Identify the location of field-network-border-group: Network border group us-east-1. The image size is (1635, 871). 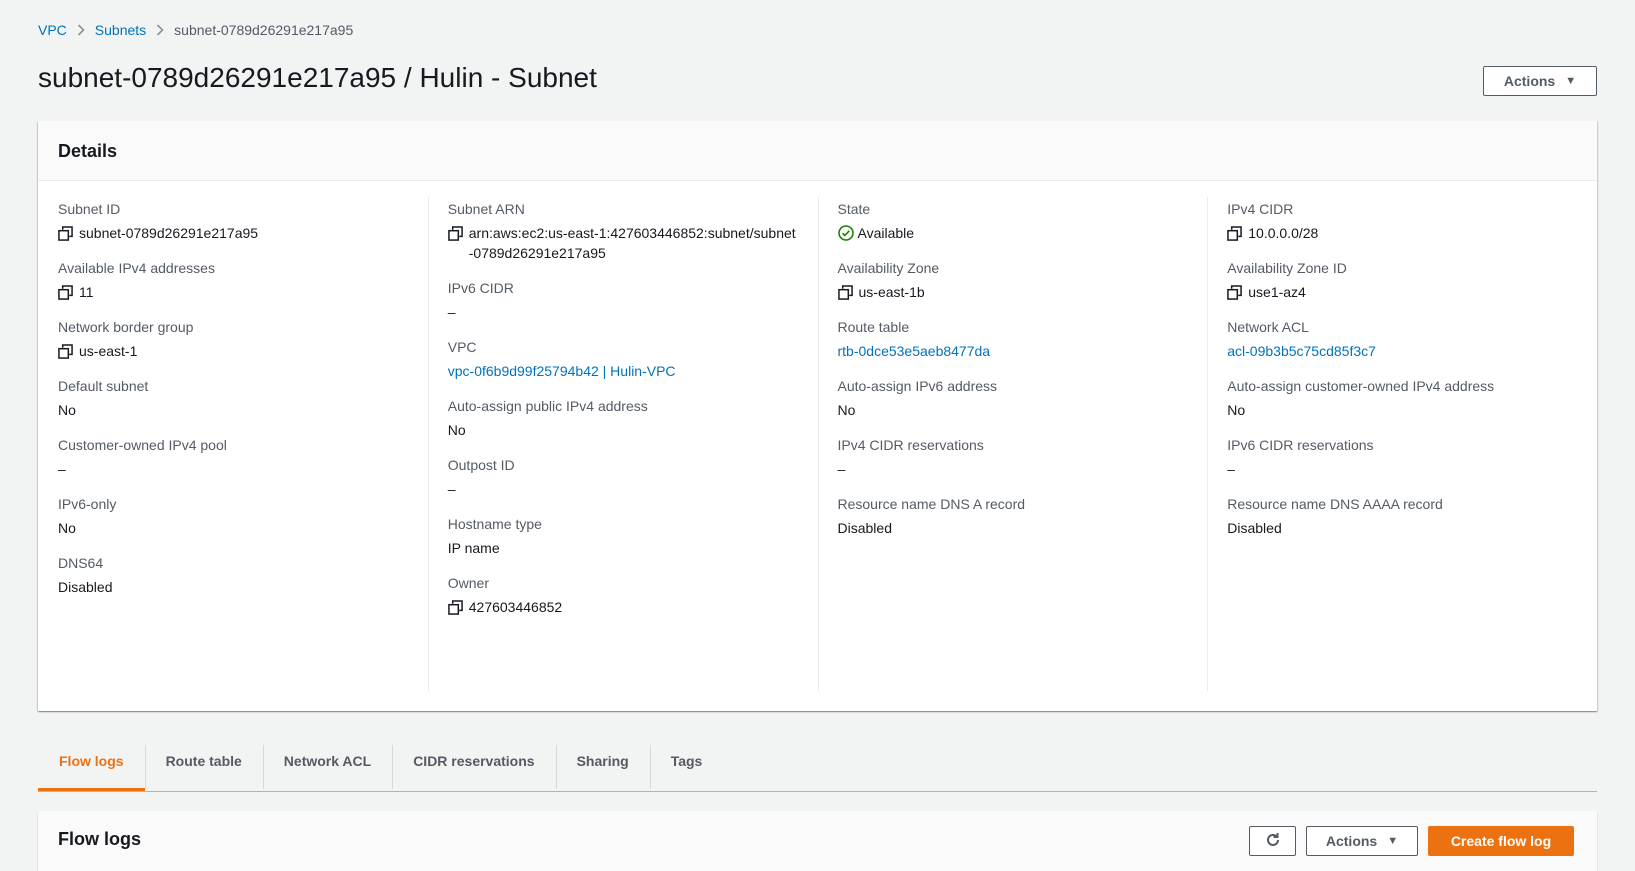
(233, 340).